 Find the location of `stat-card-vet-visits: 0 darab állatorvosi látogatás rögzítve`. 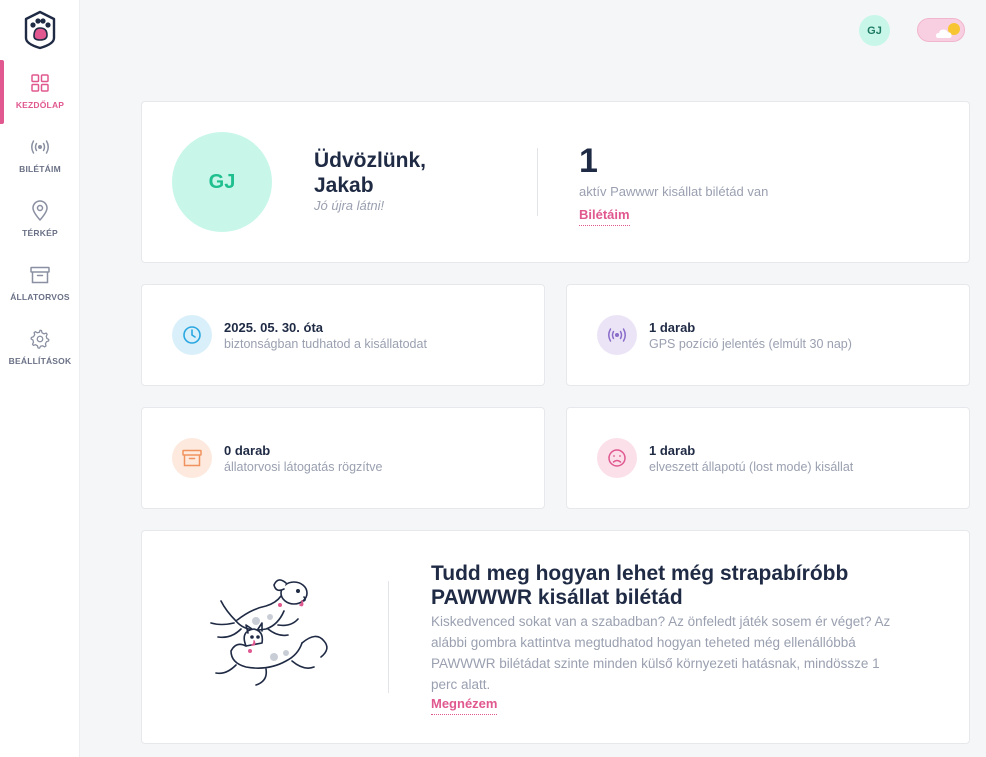

stat-card-vet-visits: 0 darab állatorvosi látogatás rögzítve is located at coordinates (343, 458).